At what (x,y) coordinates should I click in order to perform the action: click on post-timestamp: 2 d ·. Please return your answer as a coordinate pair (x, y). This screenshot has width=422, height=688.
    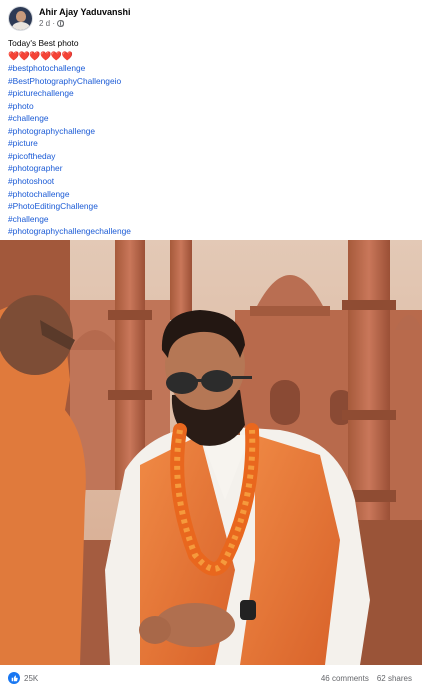
    Looking at the image, I should click on (85, 23).